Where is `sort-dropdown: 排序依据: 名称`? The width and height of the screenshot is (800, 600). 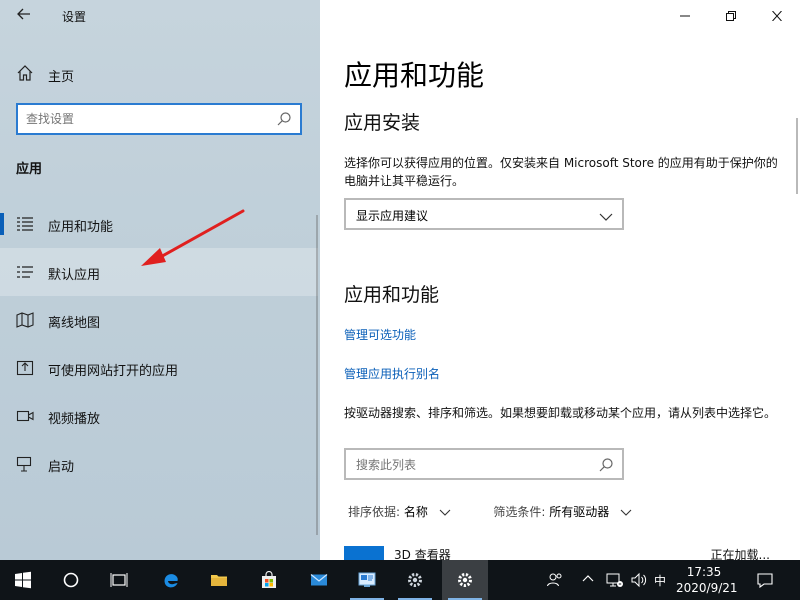
sort-dropdown: 排序依据: 名称 is located at coordinates (402, 512).